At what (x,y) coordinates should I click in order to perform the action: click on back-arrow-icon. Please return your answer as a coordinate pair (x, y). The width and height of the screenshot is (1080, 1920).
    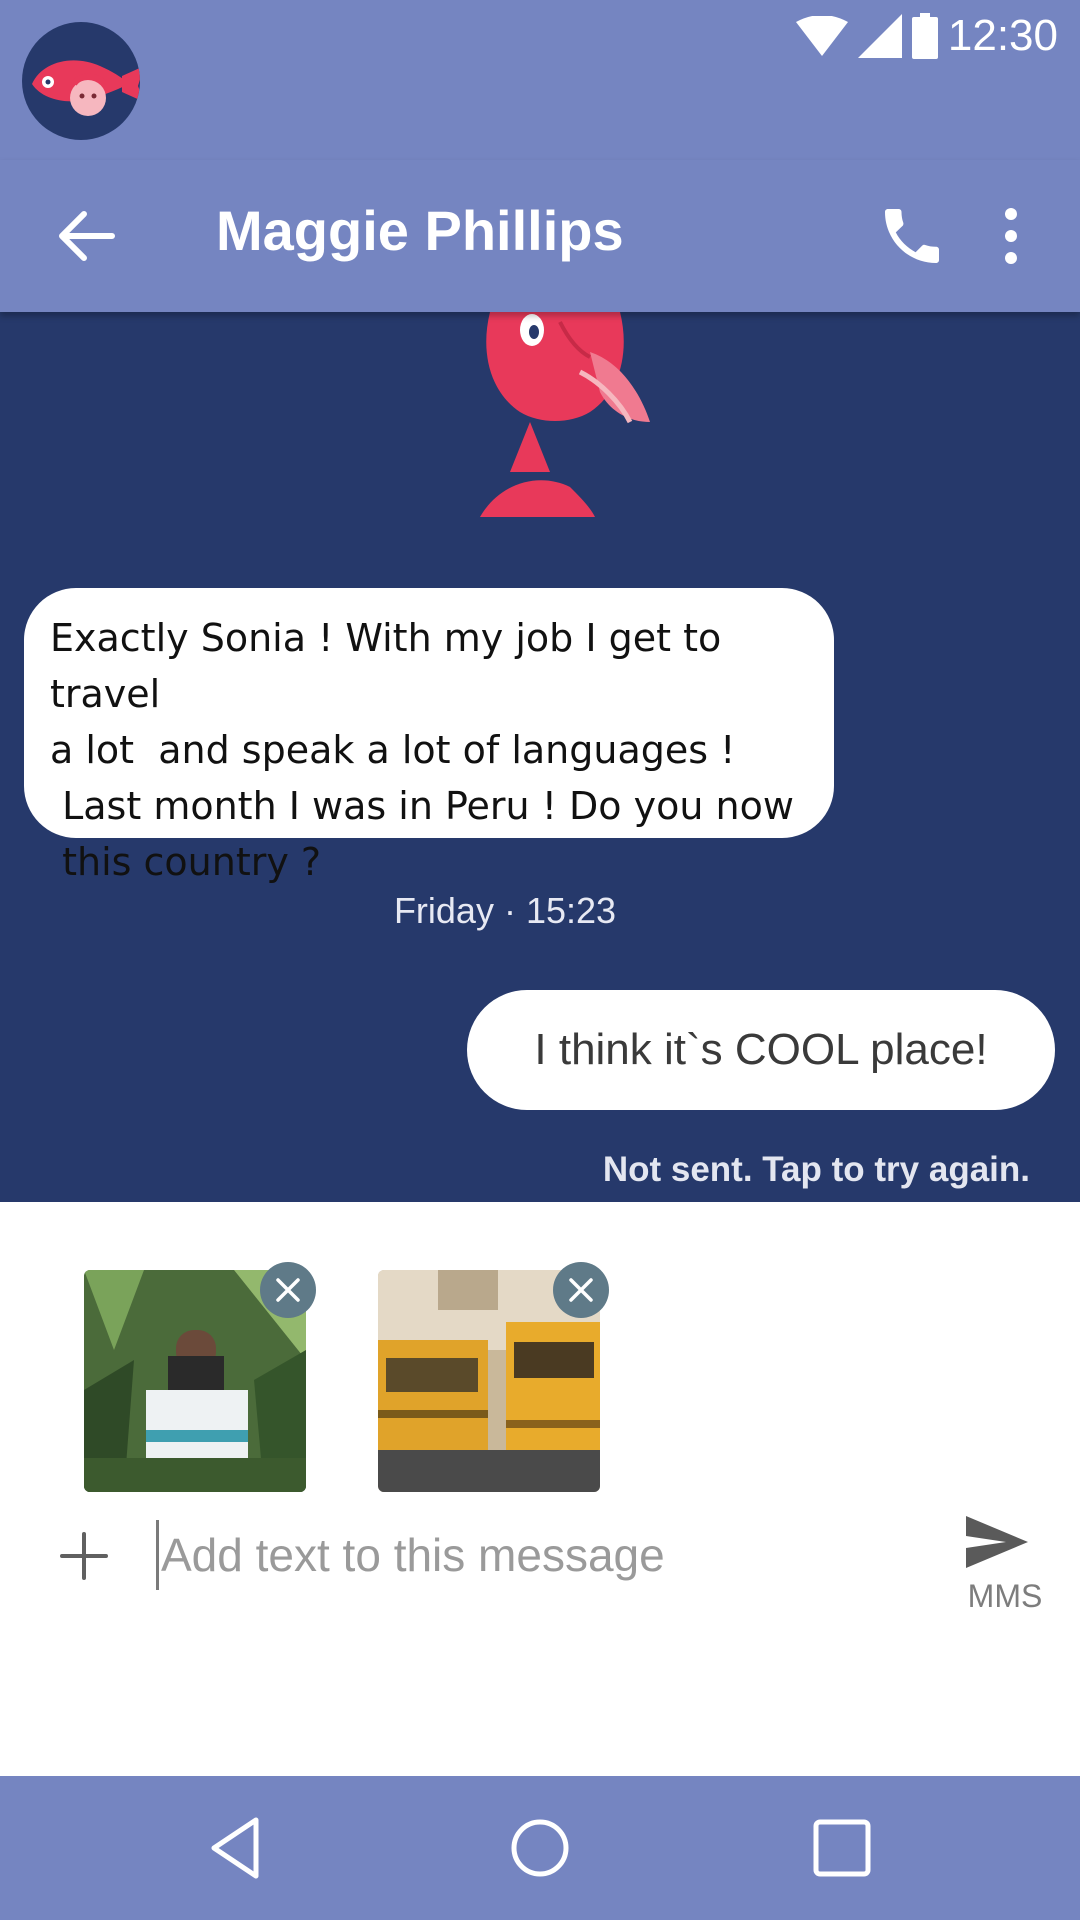
    Looking at the image, I should click on (87, 236).